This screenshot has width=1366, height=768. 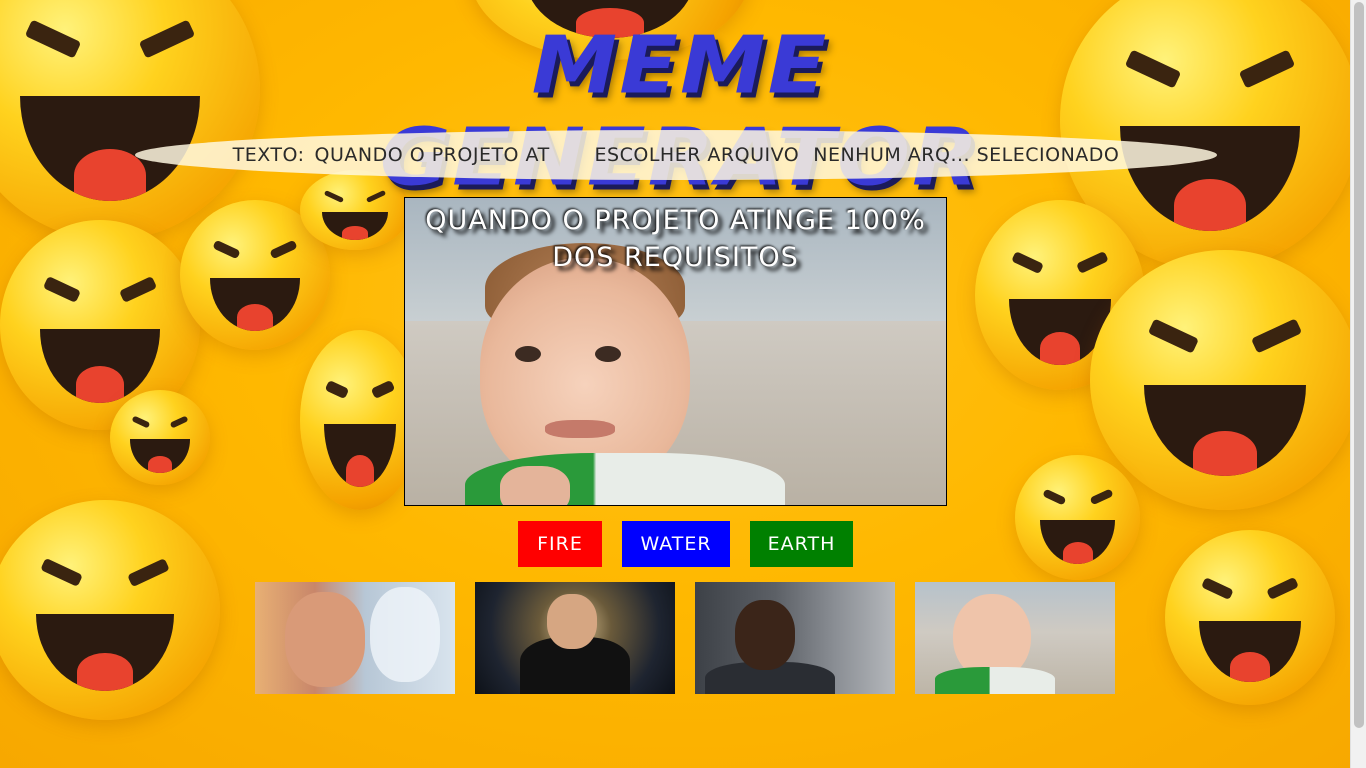 I want to click on water-border-button: WATER, so click(x=676, y=544).